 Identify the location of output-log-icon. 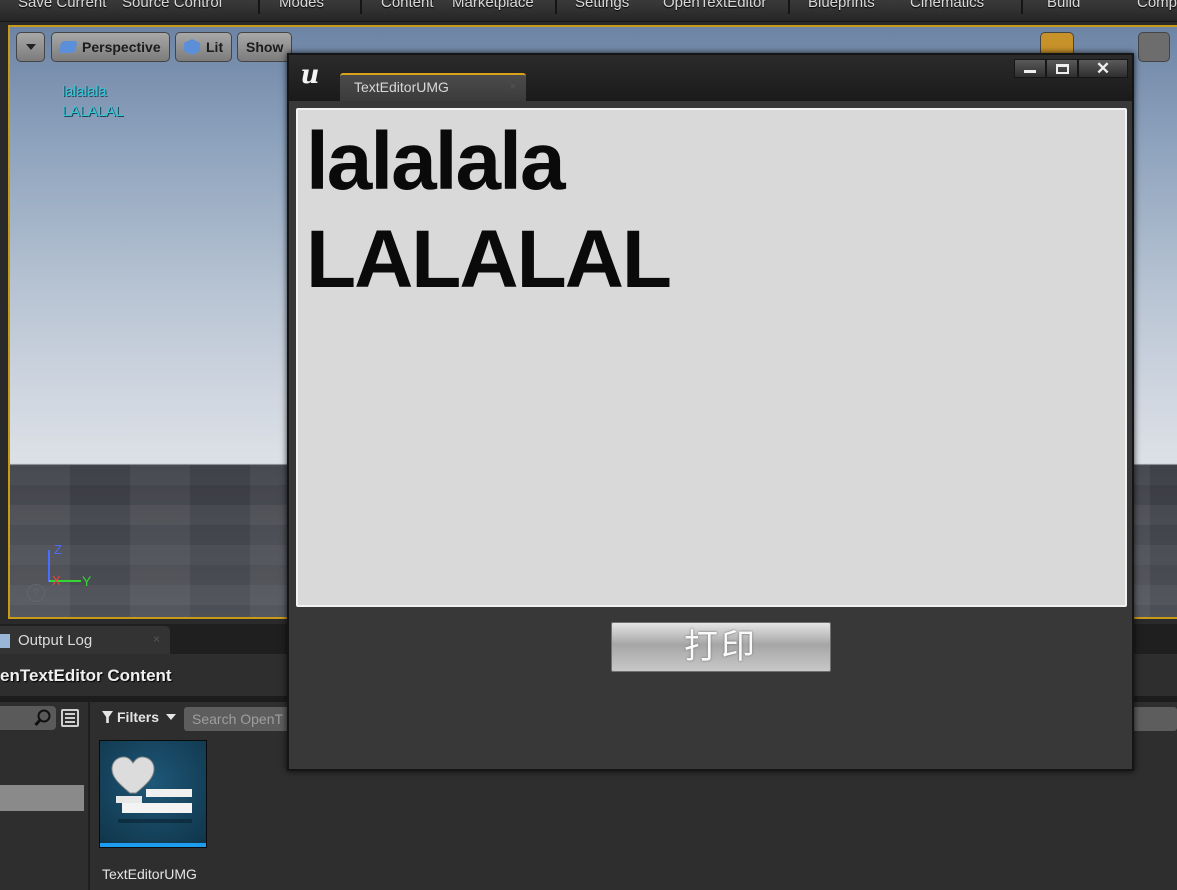
(5, 641).